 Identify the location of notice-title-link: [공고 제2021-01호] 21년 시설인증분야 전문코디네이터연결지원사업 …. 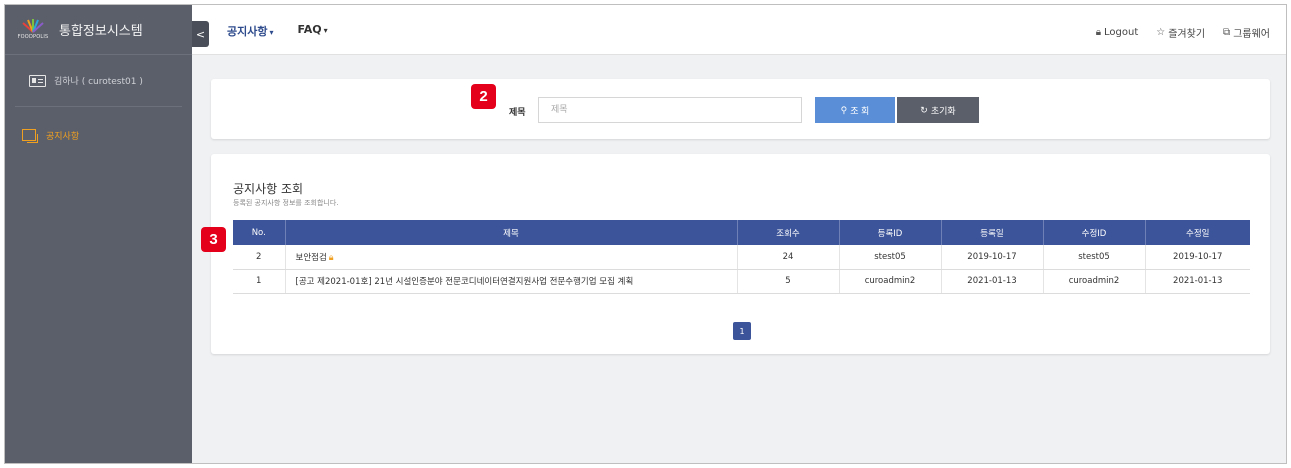
(465, 282).